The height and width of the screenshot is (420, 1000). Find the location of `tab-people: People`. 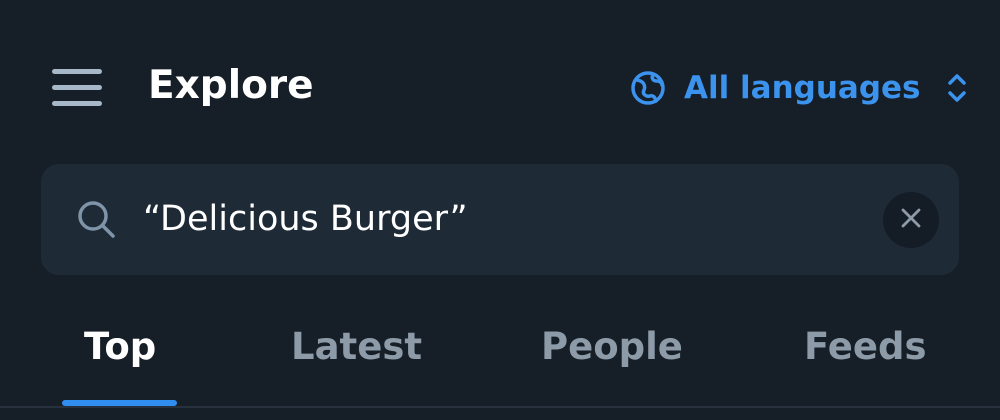

tab-people: People is located at coordinates (612, 347).